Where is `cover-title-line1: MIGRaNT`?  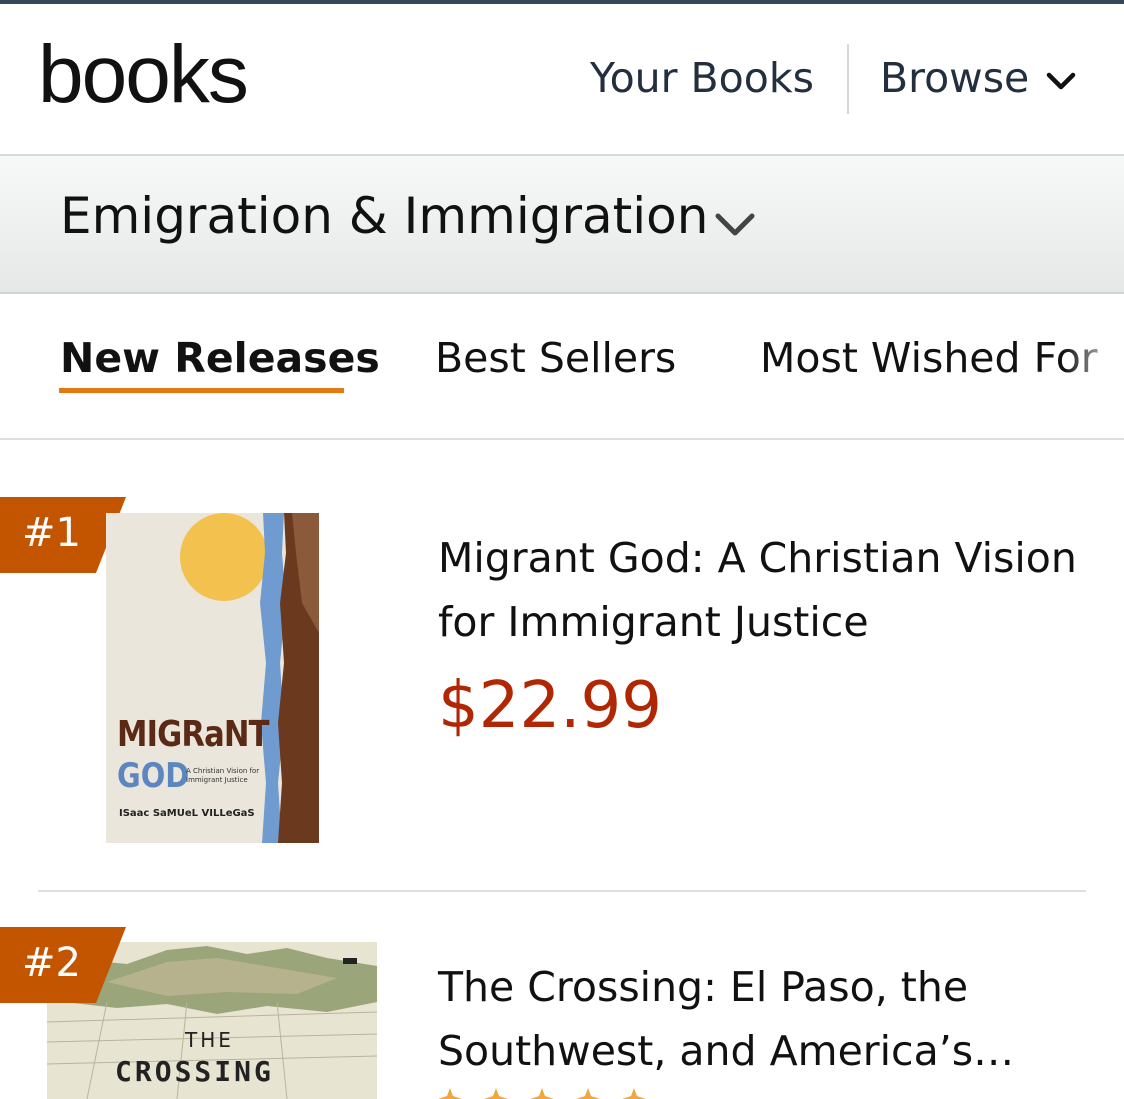 cover-title-line1: MIGRaNT is located at coordinates (193, 734).